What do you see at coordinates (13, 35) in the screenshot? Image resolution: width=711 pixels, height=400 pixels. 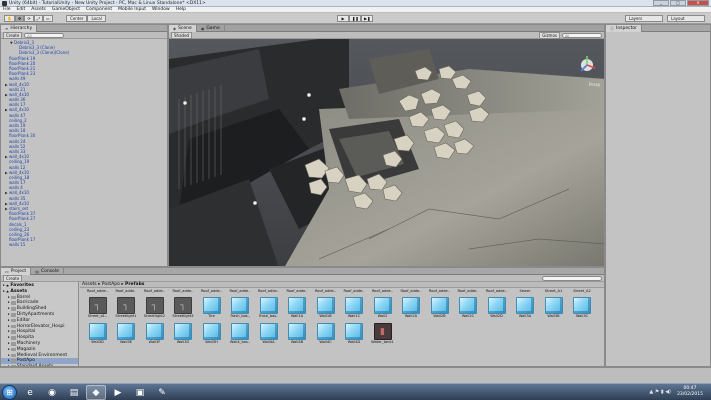 I see `hierarchy-create-dropdown: Create` at bounding box center [13, 35].